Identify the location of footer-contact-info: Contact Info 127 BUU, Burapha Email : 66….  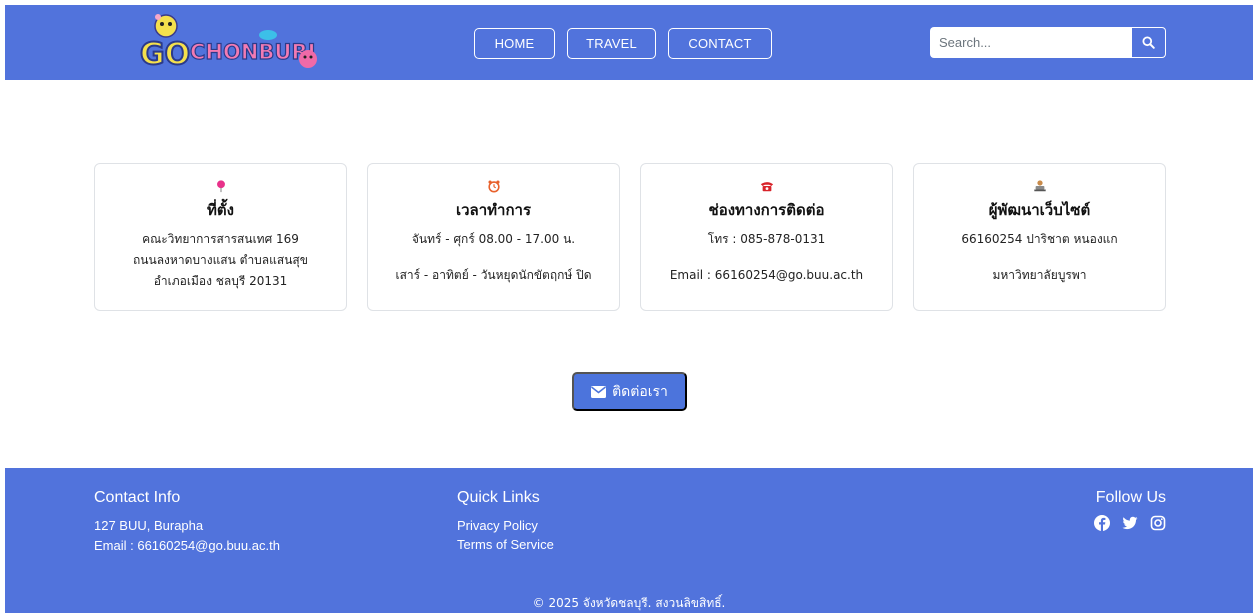
(187, 522).